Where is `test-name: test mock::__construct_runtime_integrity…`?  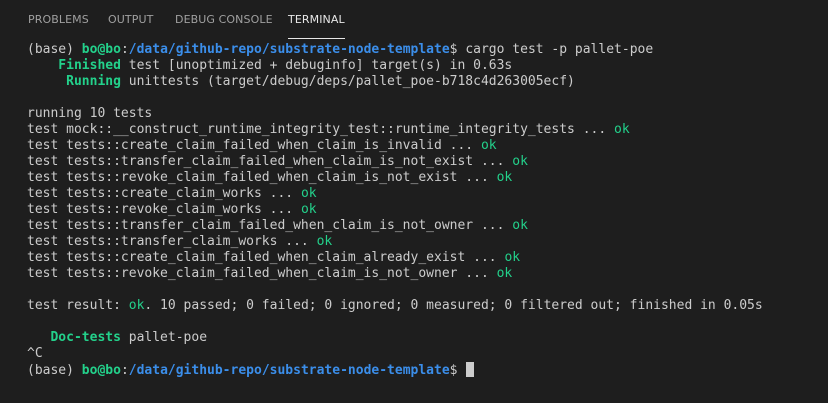 test-name: test mock::__construct_runtime_integrity… is located at coordinates (320, 129).